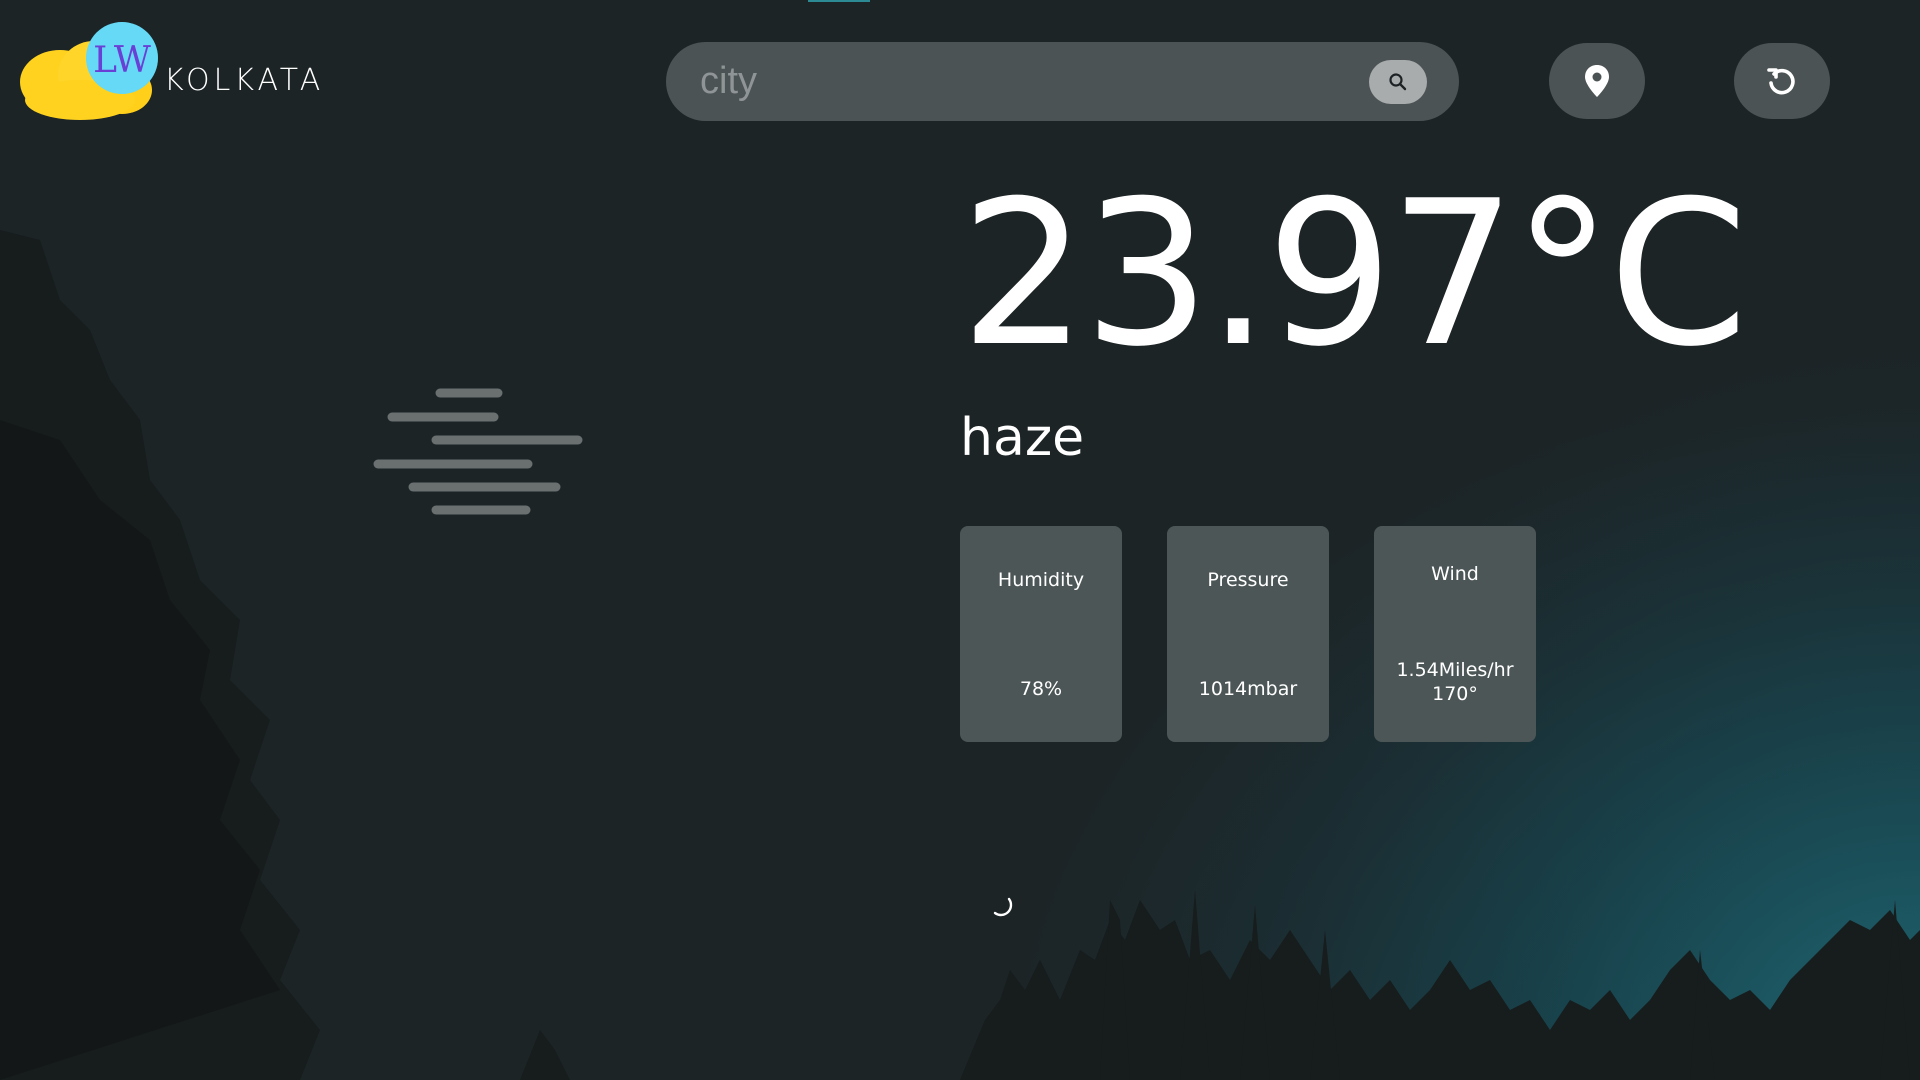  What do you see at coordinates (1455, 670) in the screenshot?
I see `wind-speed: 1.54Miles/hr` at bounding box center [1455, 670].